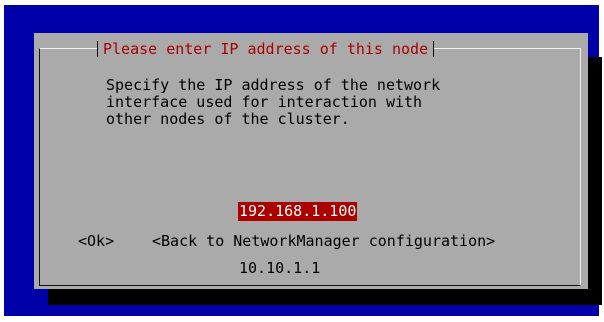 This screenshot has height=322, width=604. I want to click on ip-option-192-168-1-100: 192.168.1.100, so click(298, 211).